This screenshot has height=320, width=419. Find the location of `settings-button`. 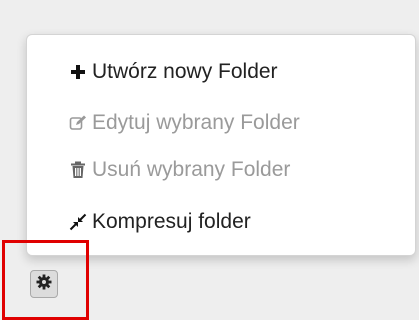

settings-button is located at coordinates (44, 284).